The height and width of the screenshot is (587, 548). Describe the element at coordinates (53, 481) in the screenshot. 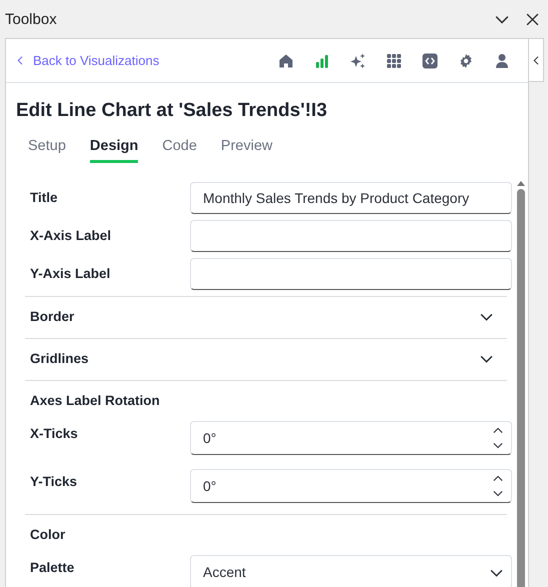

I see `field-label: Y-Ticks` at that location.